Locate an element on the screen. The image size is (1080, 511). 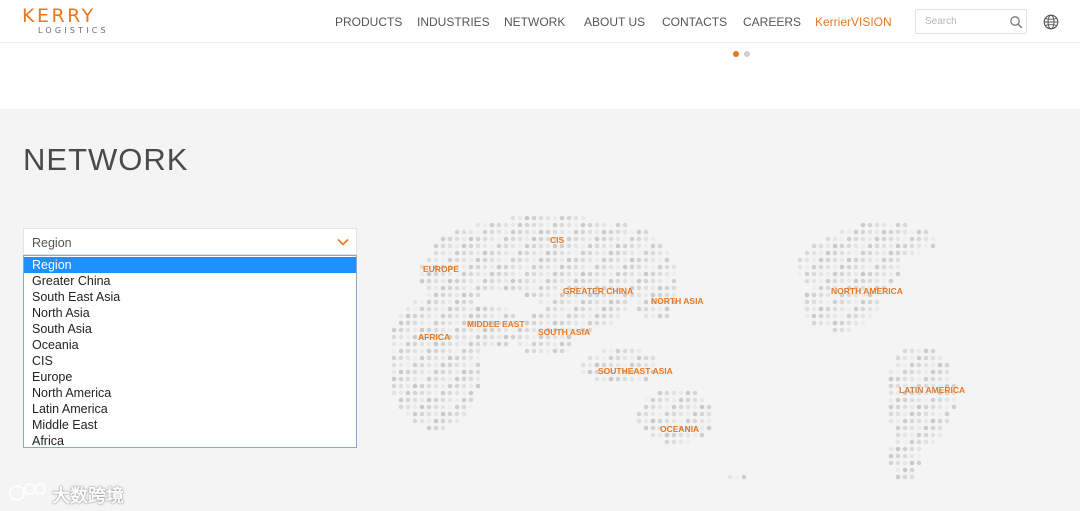
watermark: 大数跨境 is located at coordinates (78, 492).